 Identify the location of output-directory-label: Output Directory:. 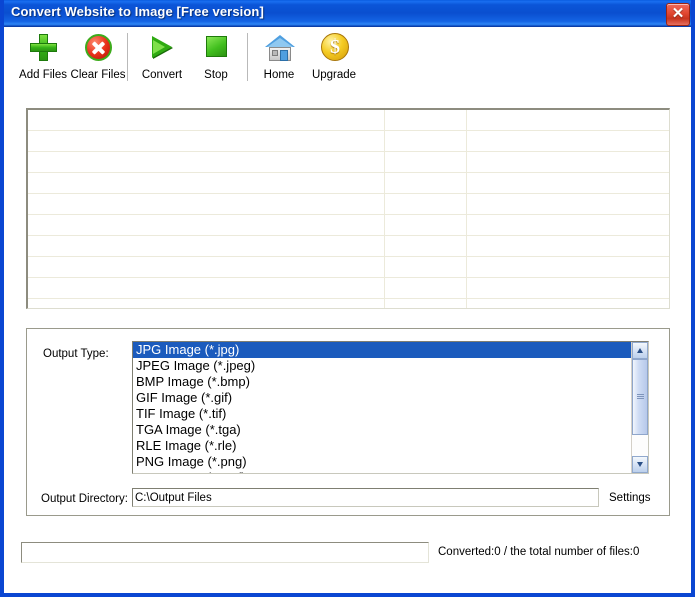
(84, 499).